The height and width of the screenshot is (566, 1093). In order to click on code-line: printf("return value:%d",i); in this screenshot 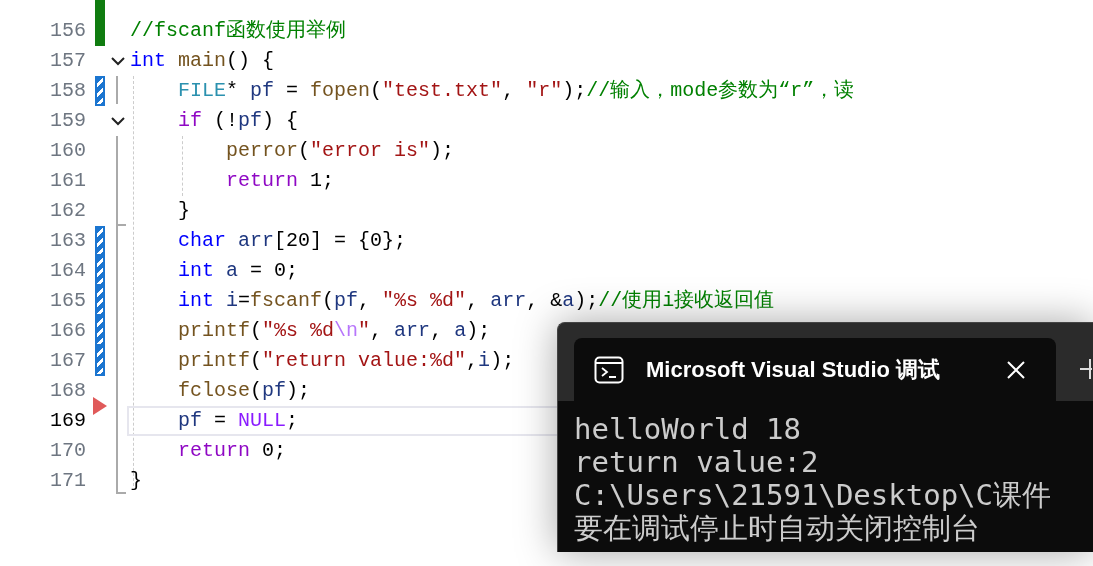, I will do `click(346, 361)`.